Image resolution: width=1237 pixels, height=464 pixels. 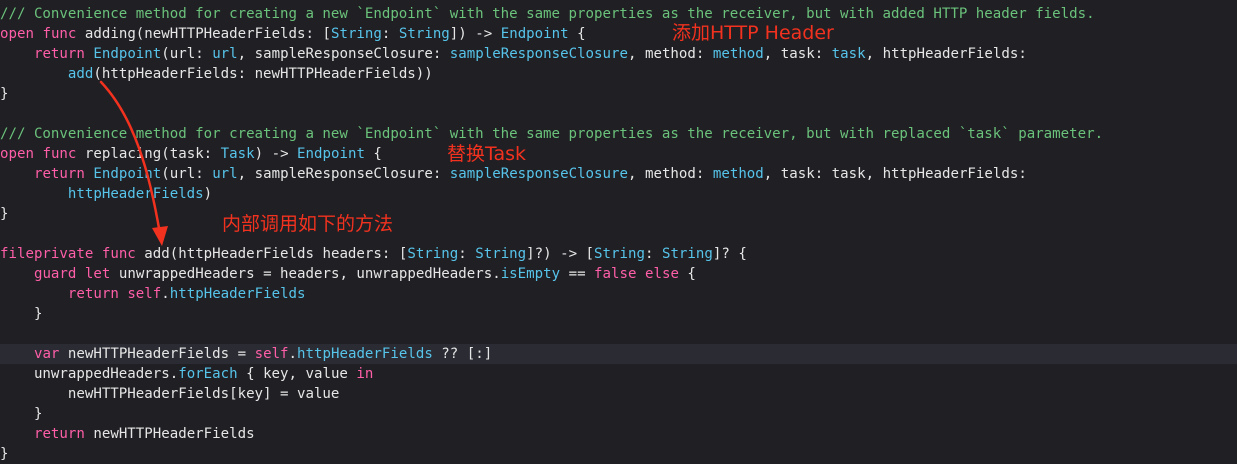 I want to click on code-token: , task:, so click(x=797, y=54).